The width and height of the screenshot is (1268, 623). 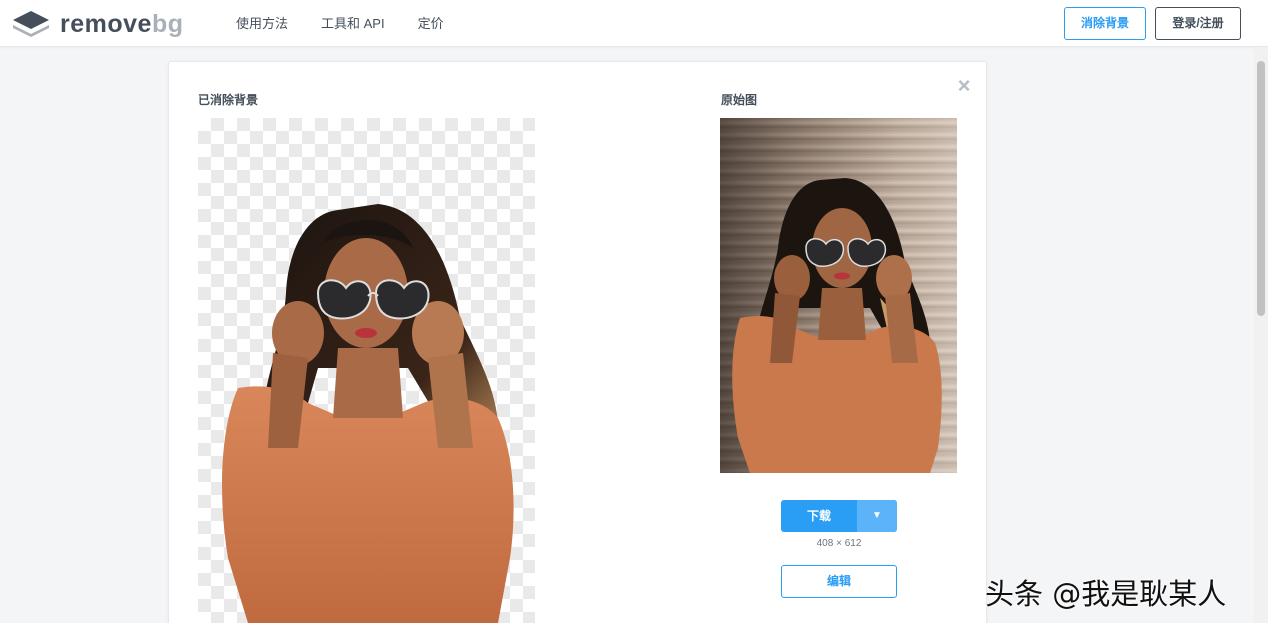 I want to click on close-icon: ×, so click(x=964, y=86).